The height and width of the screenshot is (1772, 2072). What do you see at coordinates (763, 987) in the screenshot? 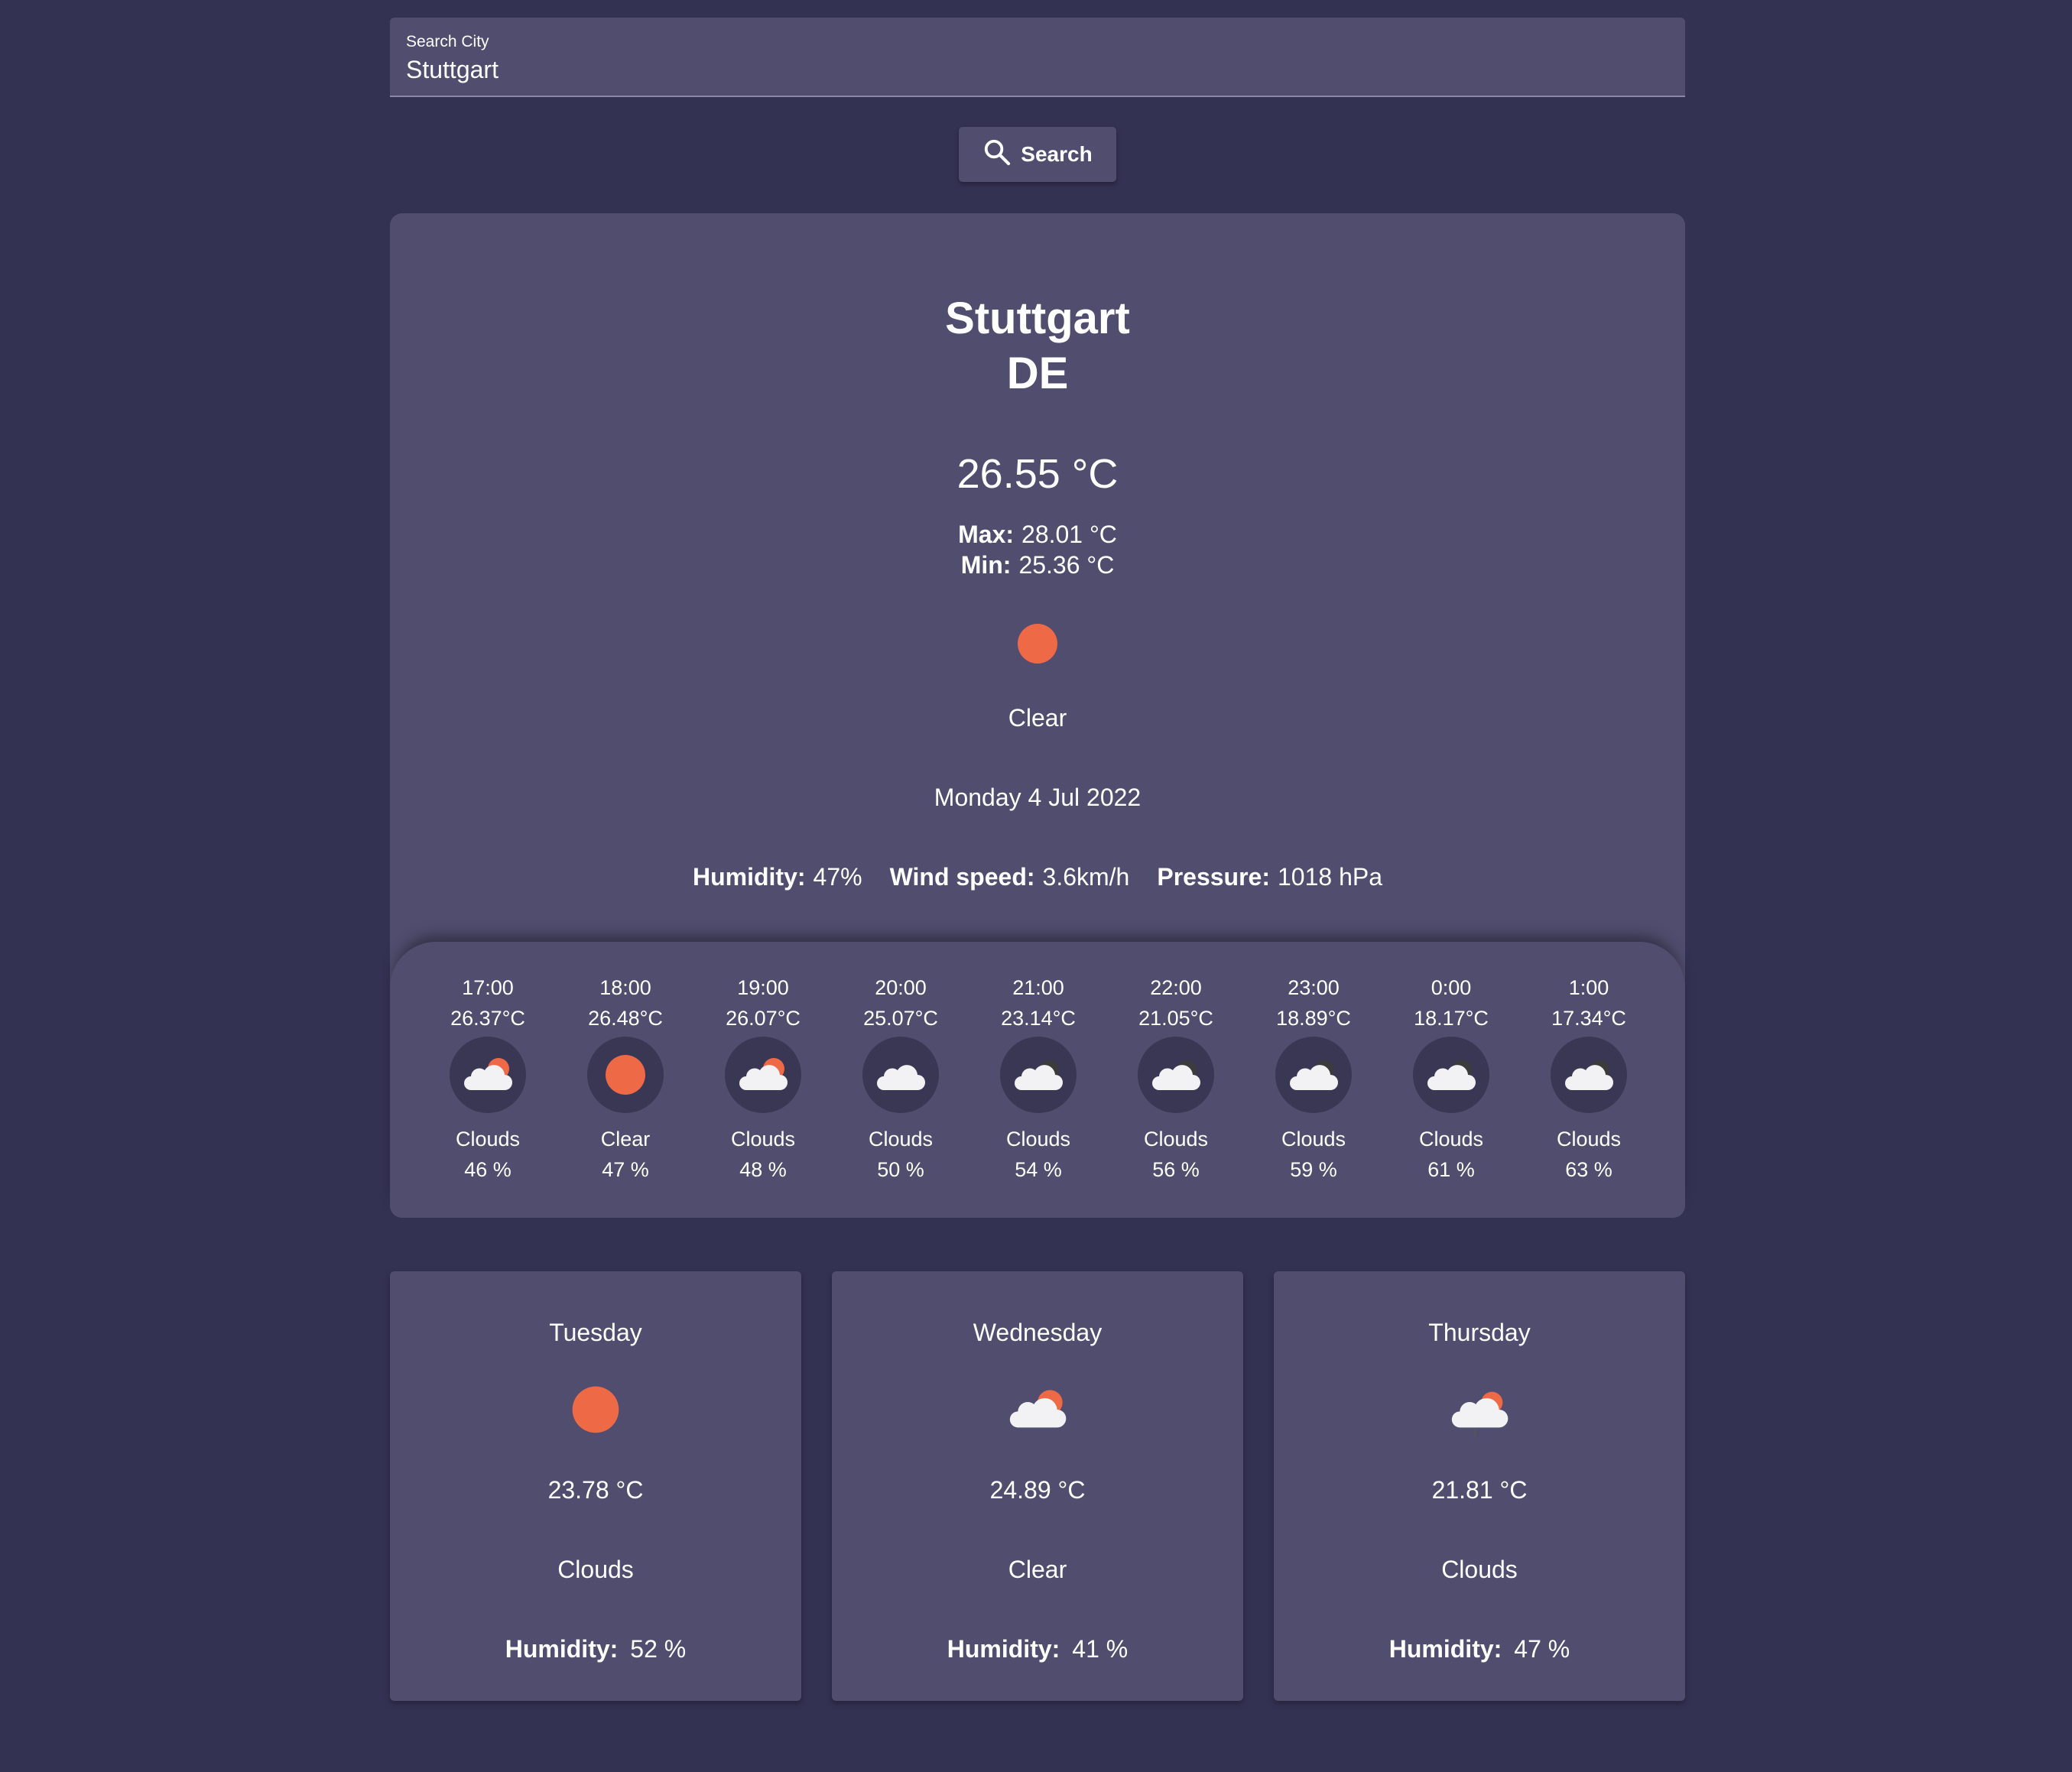
I see `hour-time: 19:00` at bounding box center [763, 987].